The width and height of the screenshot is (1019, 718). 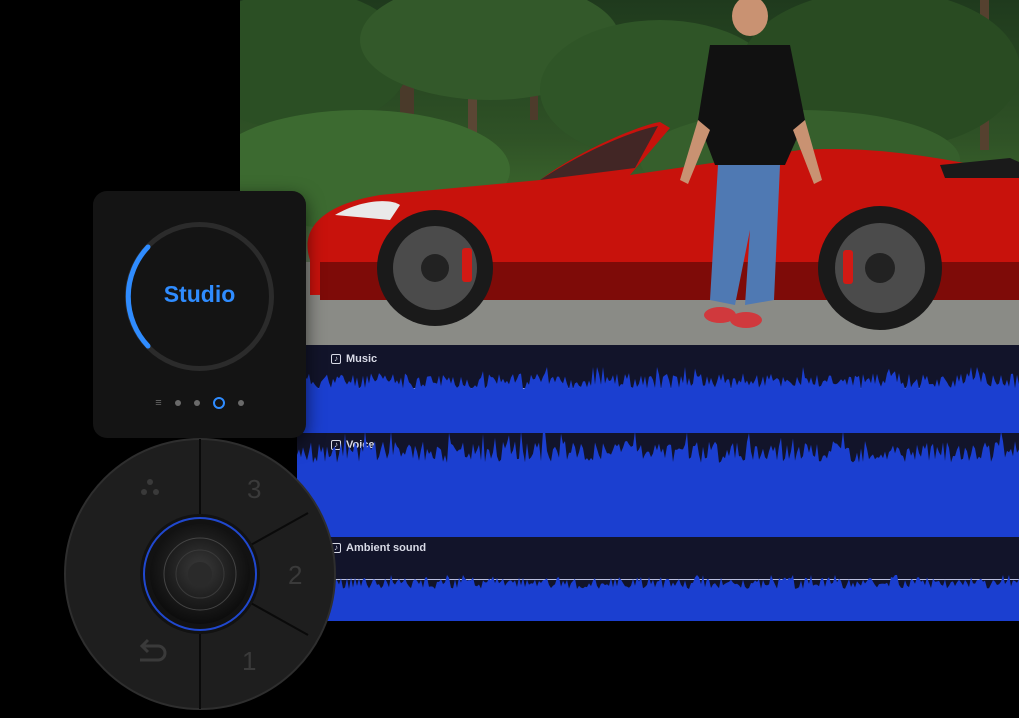 I want to click on segment-1-label: 1, so click(x=249, y=661).